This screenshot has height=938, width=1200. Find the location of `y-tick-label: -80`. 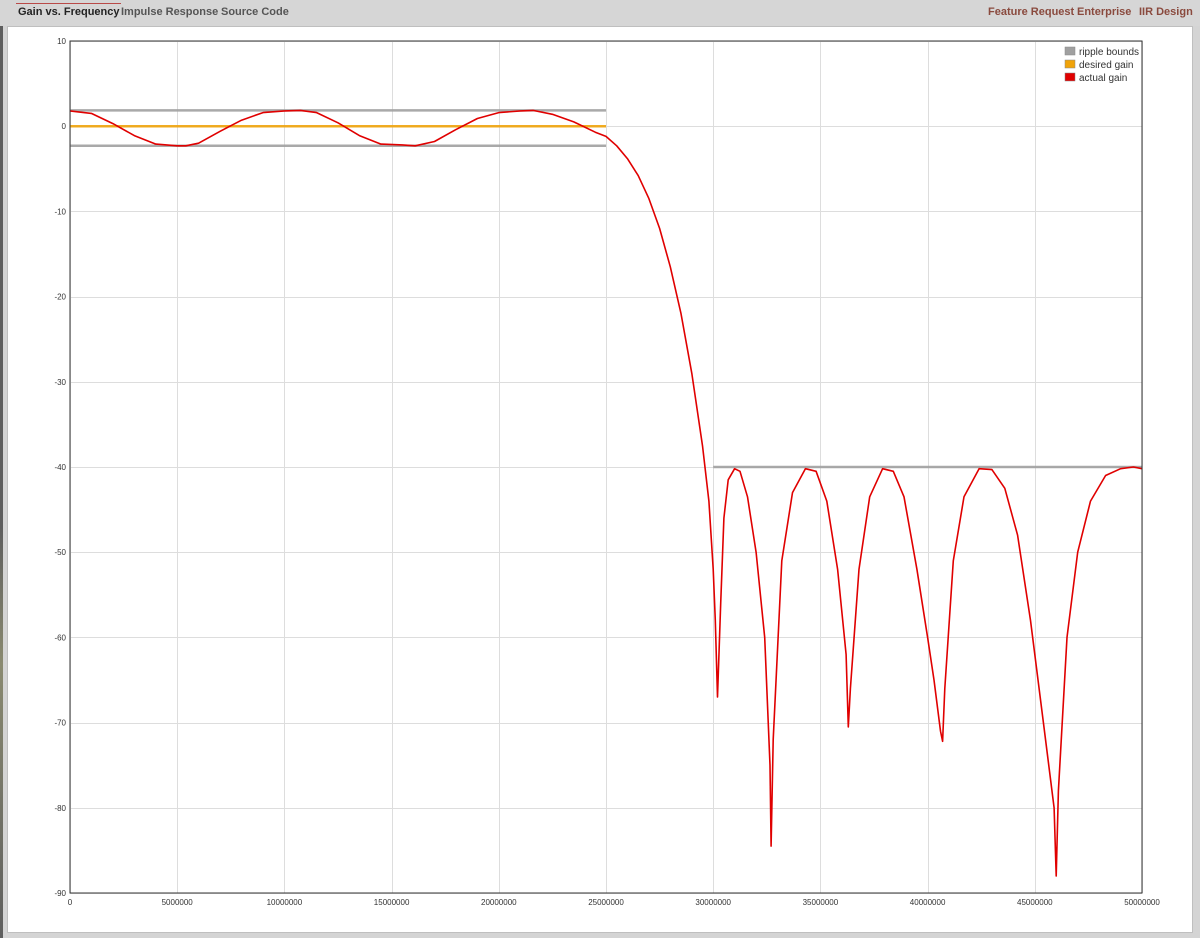

y-tick-label: -80 is located at coordinates (60, 808).